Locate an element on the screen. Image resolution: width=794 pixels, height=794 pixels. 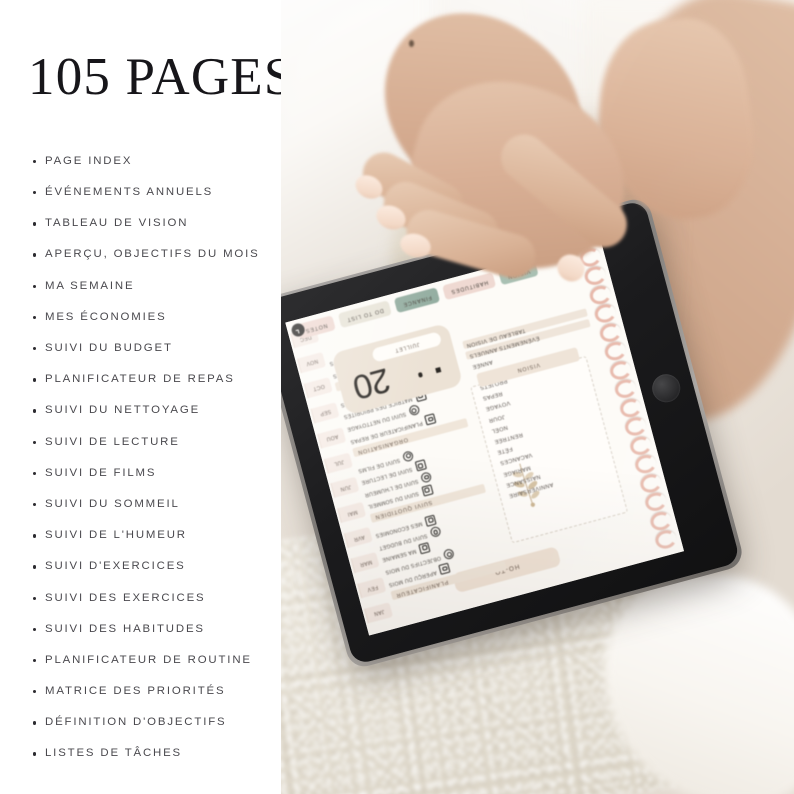
list-item-label: PLANIFICATEUR DE ROUTINE is located at coordinates (148, 659).